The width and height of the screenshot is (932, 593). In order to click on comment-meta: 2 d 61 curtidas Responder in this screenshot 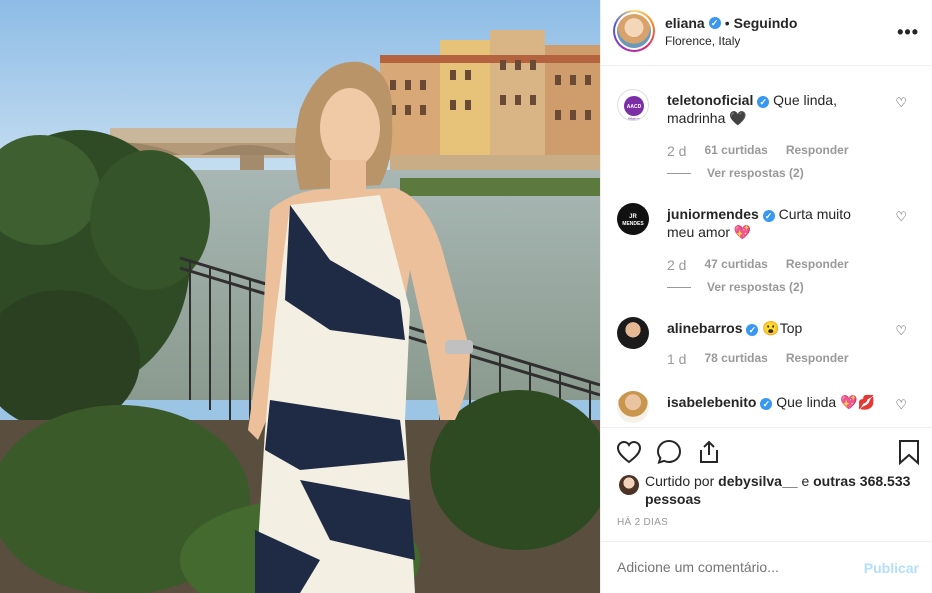, I will do `click(758, 151)`.